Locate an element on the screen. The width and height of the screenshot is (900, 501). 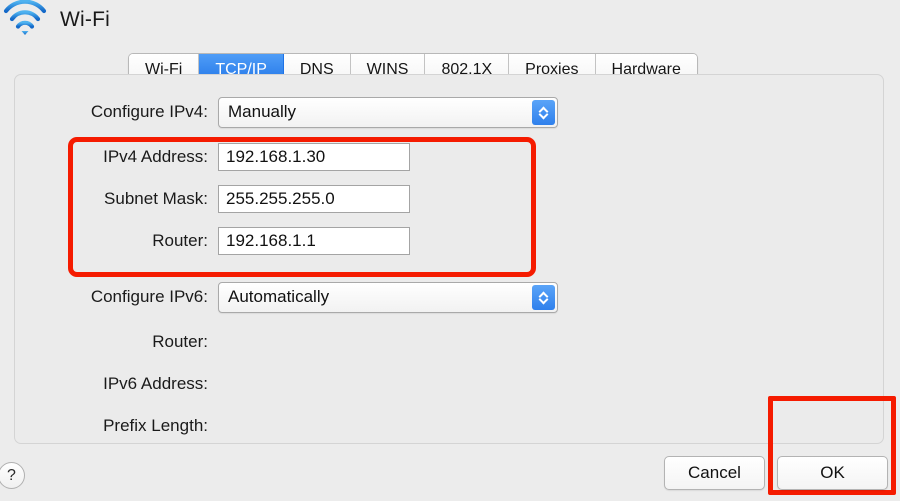
configure-ipv6-value: Automatically is located at coordinates (279, 296).